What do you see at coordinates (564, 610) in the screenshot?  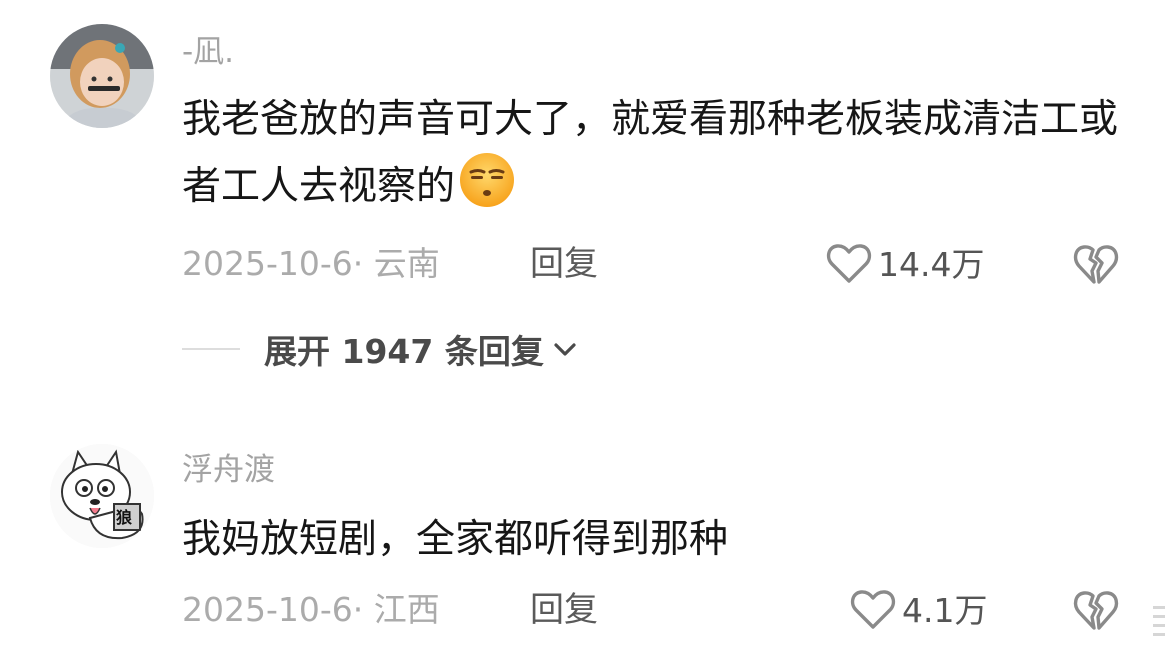 I see `reply-button: 回复` at bounding box center [564, 610].